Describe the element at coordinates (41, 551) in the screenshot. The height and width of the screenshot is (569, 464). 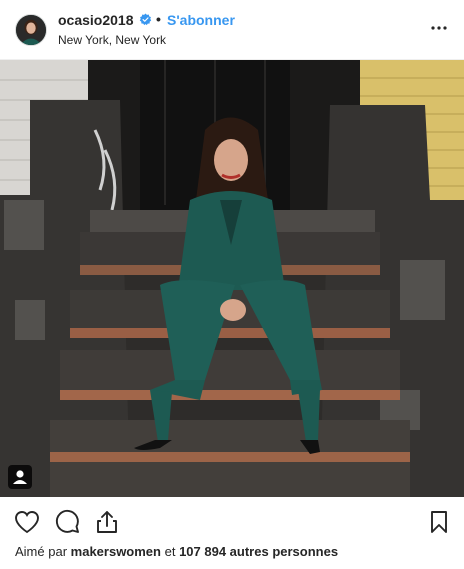
I see `likes-prefix: Aimé par` at that location.